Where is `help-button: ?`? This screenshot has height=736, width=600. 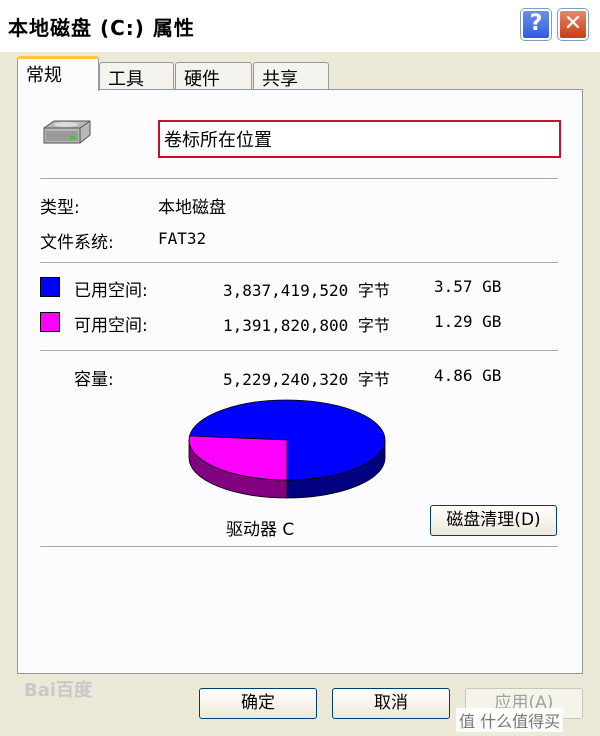 help-button: ? is located at coordinates (536, 24).